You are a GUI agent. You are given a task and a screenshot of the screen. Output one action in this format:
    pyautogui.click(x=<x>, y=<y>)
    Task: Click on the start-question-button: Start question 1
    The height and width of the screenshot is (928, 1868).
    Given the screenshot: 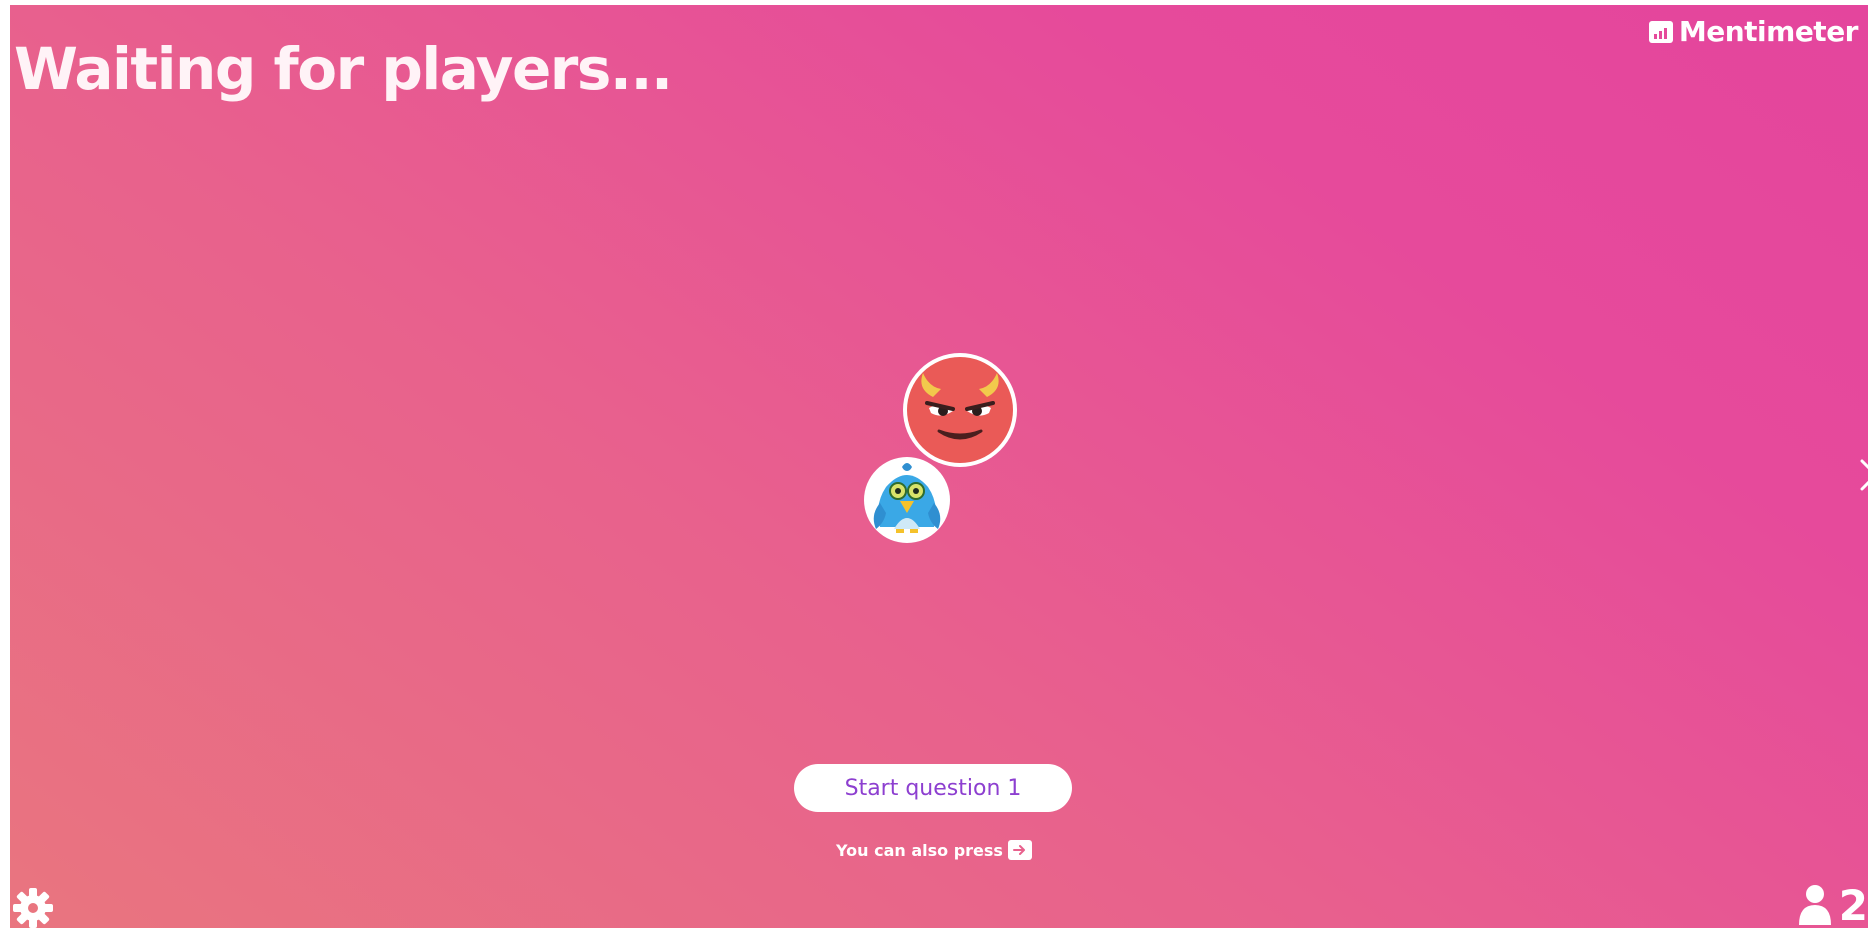 What is the action you would take?
    pyautogui.click(x=933, y=788)
    